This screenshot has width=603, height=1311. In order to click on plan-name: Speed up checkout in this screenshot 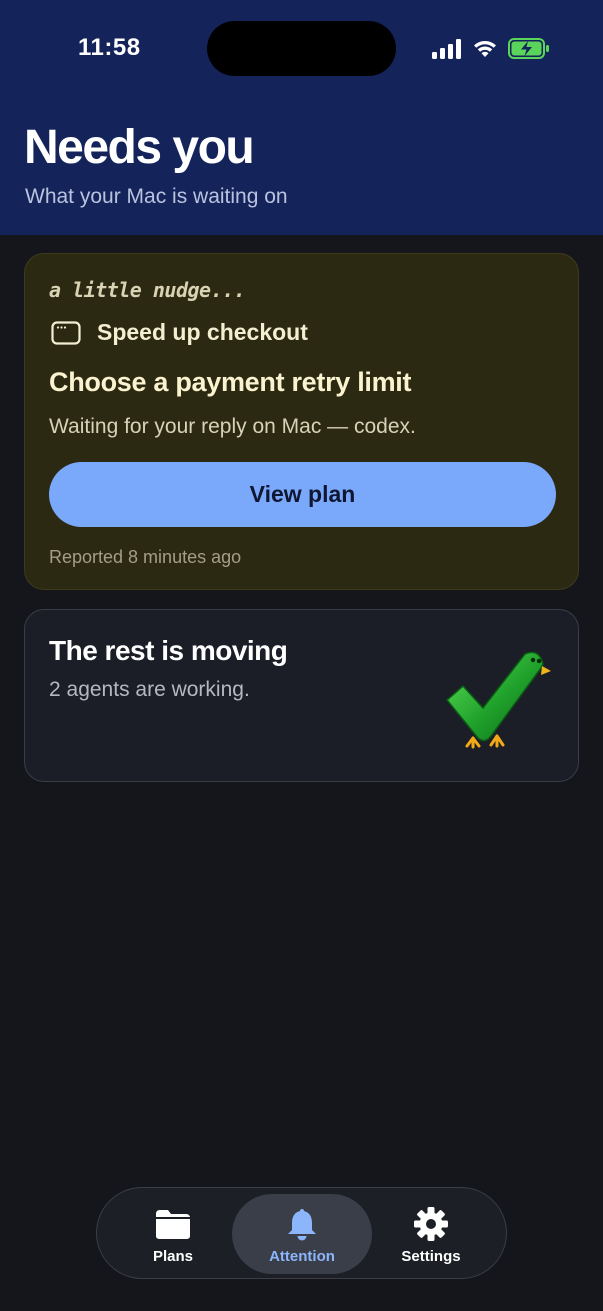, I will do `click(202, 332)`.